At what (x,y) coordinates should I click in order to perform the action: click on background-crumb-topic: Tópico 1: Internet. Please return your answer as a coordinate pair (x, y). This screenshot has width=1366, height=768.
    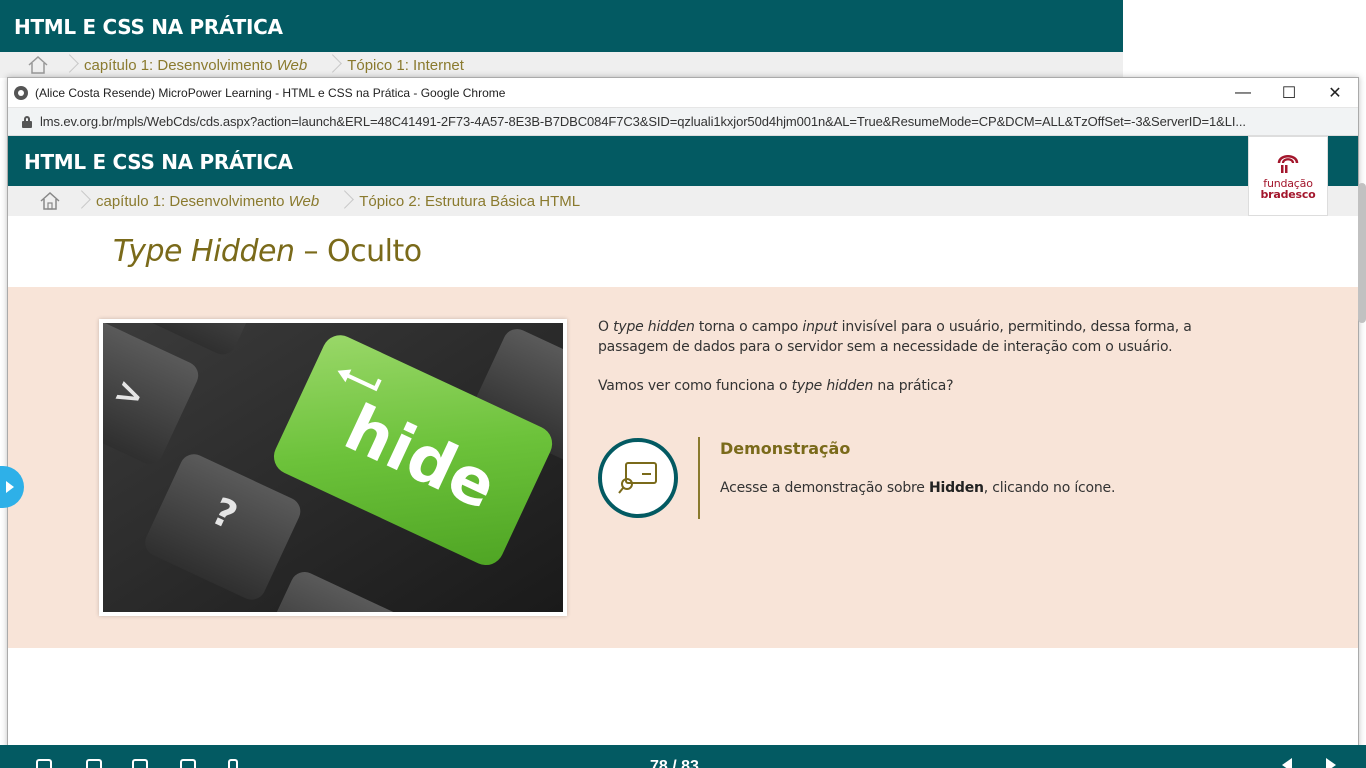
    Looking at the image, I should click on (403, 65).